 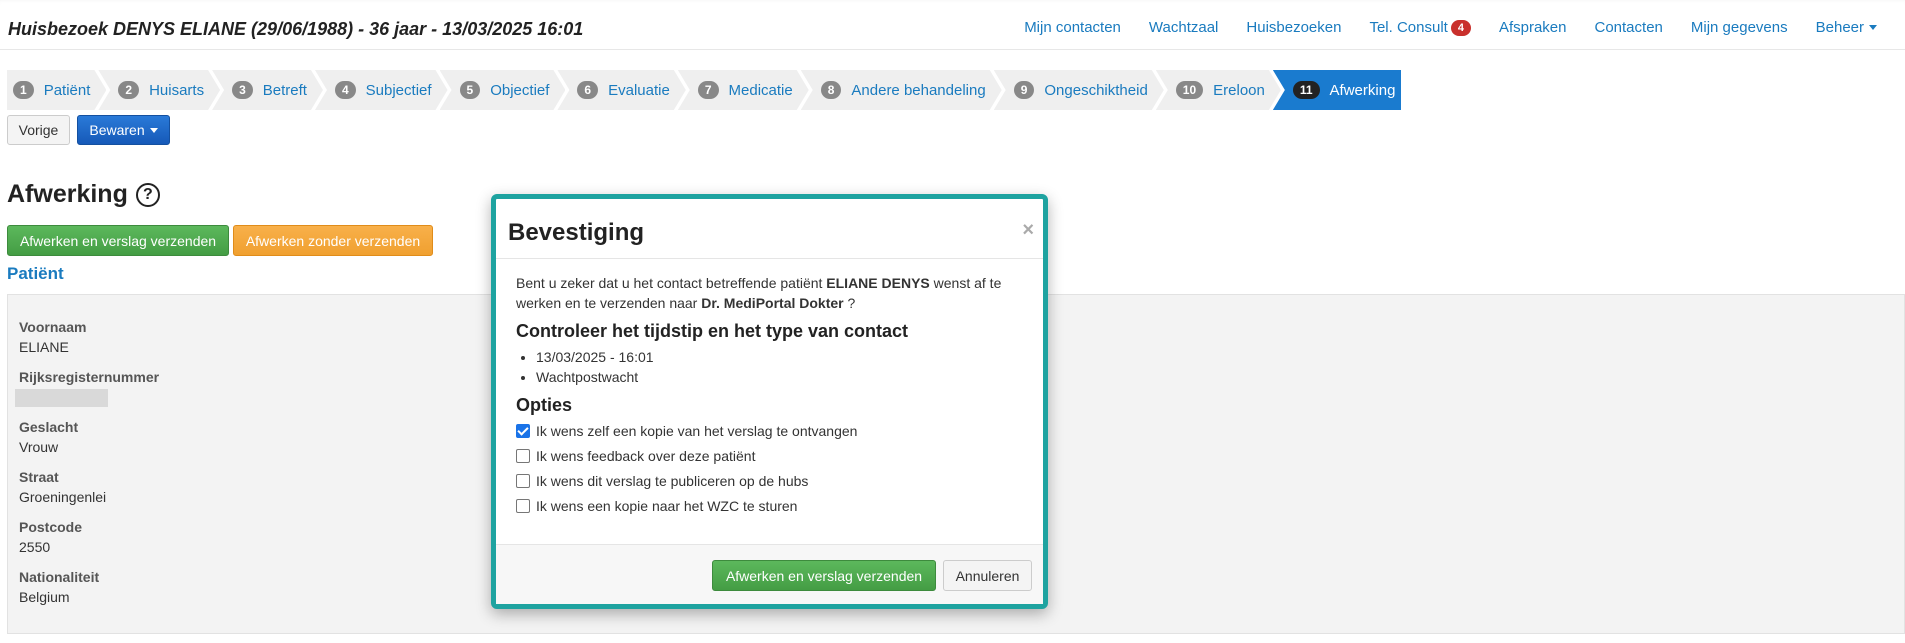 I want to click on option-label: Ik wens feedback over deze patiënt, so click(x=646, y=456).